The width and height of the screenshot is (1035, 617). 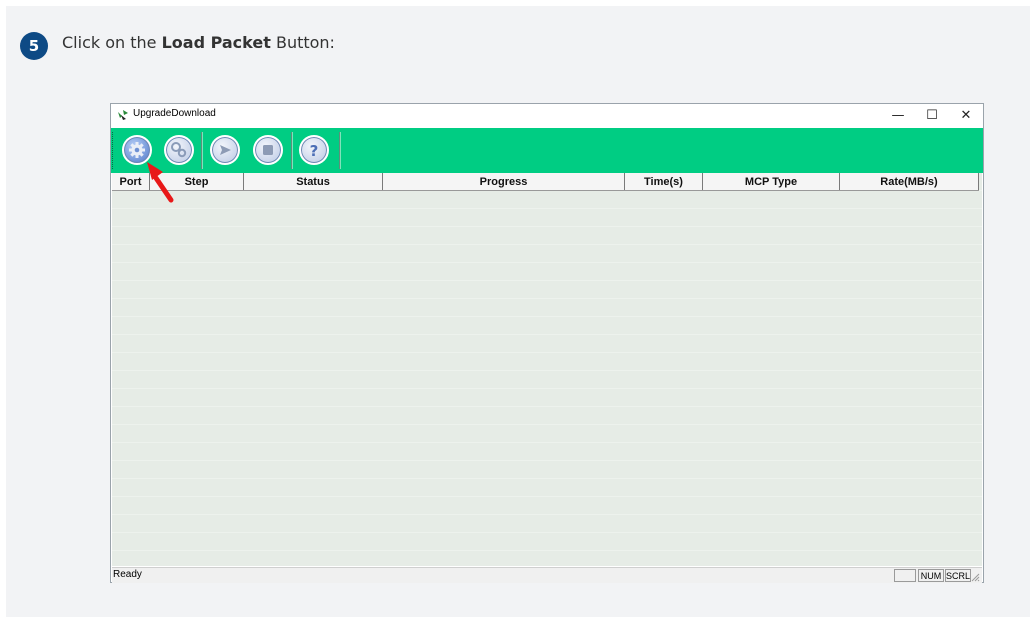 I want to click on question-icon: ?, so click(x=314, y=151).